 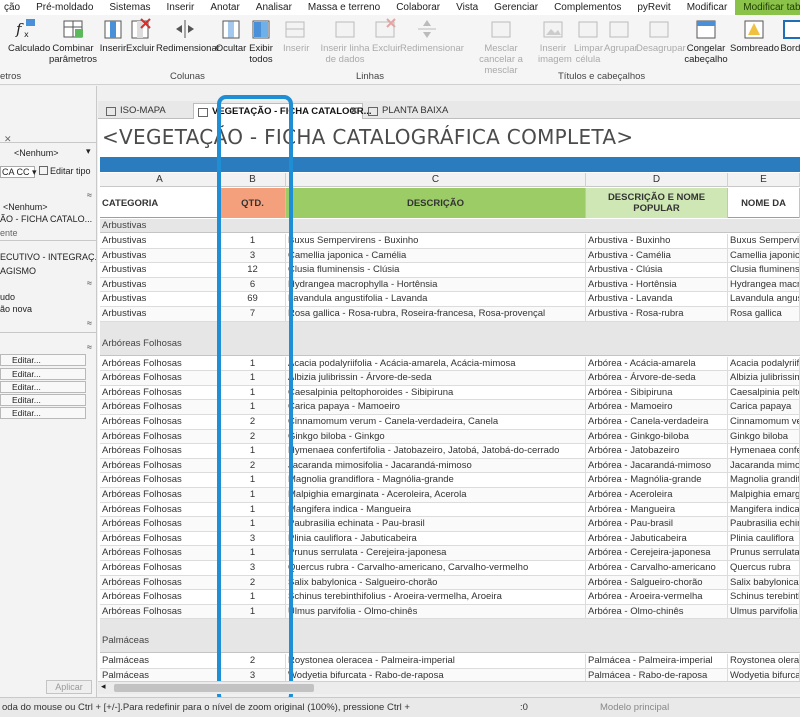 What do you see at coordinates (764, 378) in the screenshot?
I see `name-cell: Albizia julibrissin` at bounding box center [764, 378].